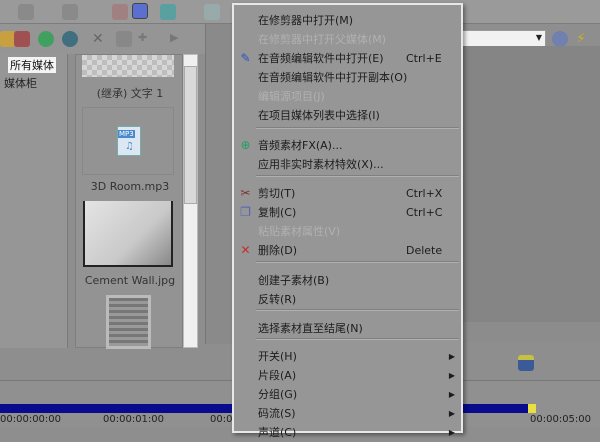 The width and height of the screenshot is (600, 442). Describe the element at coordinates (561, 419) in the screenshot. I see `timecode-label: 00:00:05:00` at that location.